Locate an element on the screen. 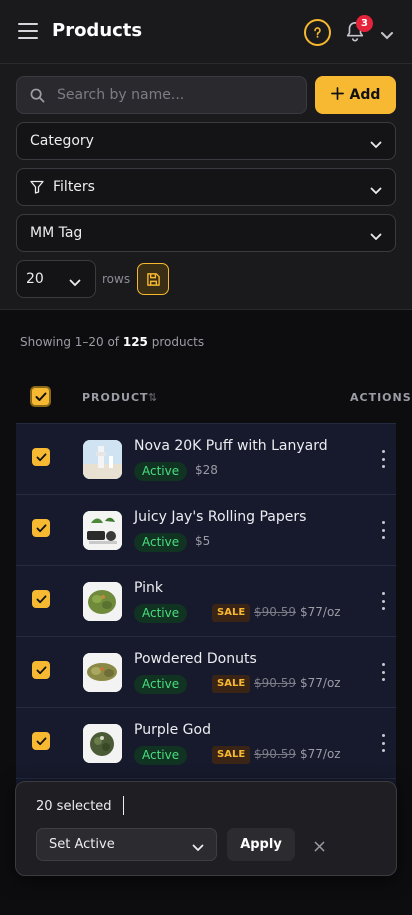 Image resolution: width=412 pixels, height=915 pixels. table-row: Powdered Donuts Active SALE $90.59 $77/oz is located at coordinates (206, 671).